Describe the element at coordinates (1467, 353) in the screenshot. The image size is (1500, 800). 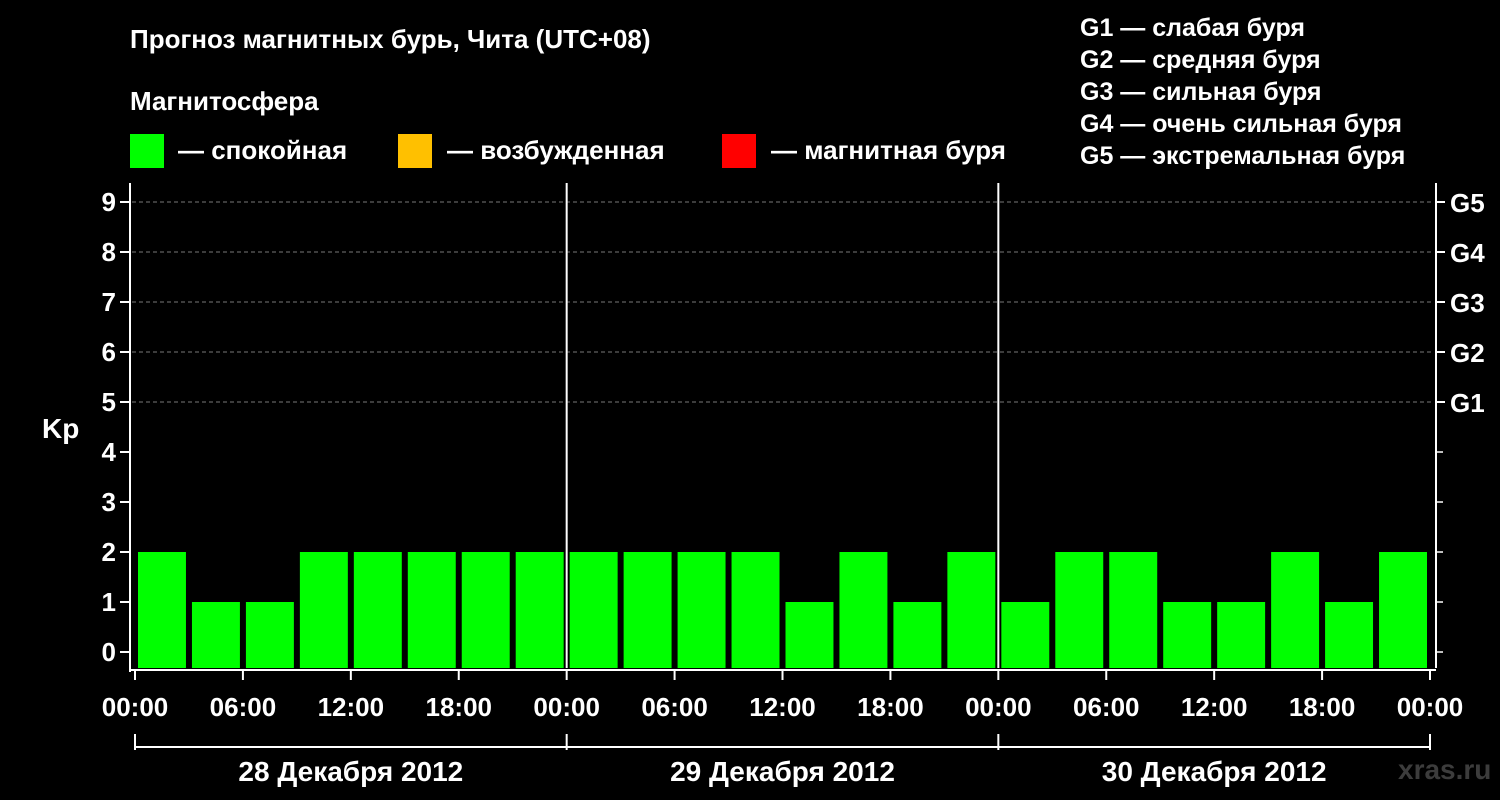
I see `g-tick-label: G2` at that location.